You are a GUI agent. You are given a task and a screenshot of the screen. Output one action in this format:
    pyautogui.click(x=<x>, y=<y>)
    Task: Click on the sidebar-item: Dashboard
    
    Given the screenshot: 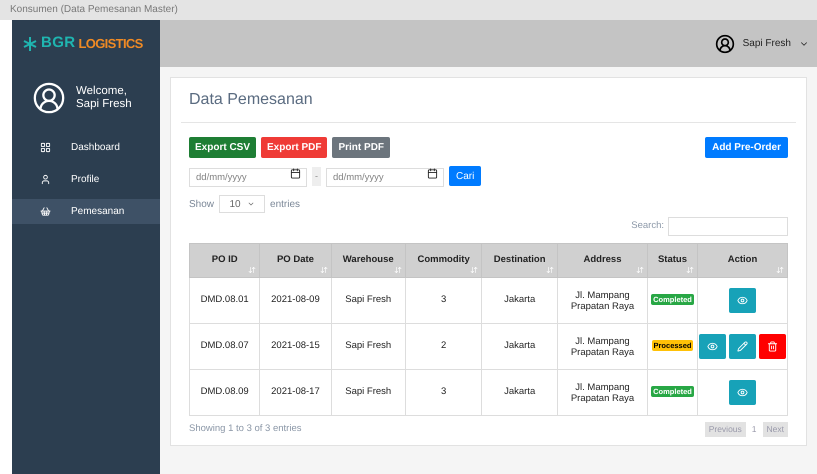 What is the action you would take?
    pyautogui.click(x=86, y=147)
    